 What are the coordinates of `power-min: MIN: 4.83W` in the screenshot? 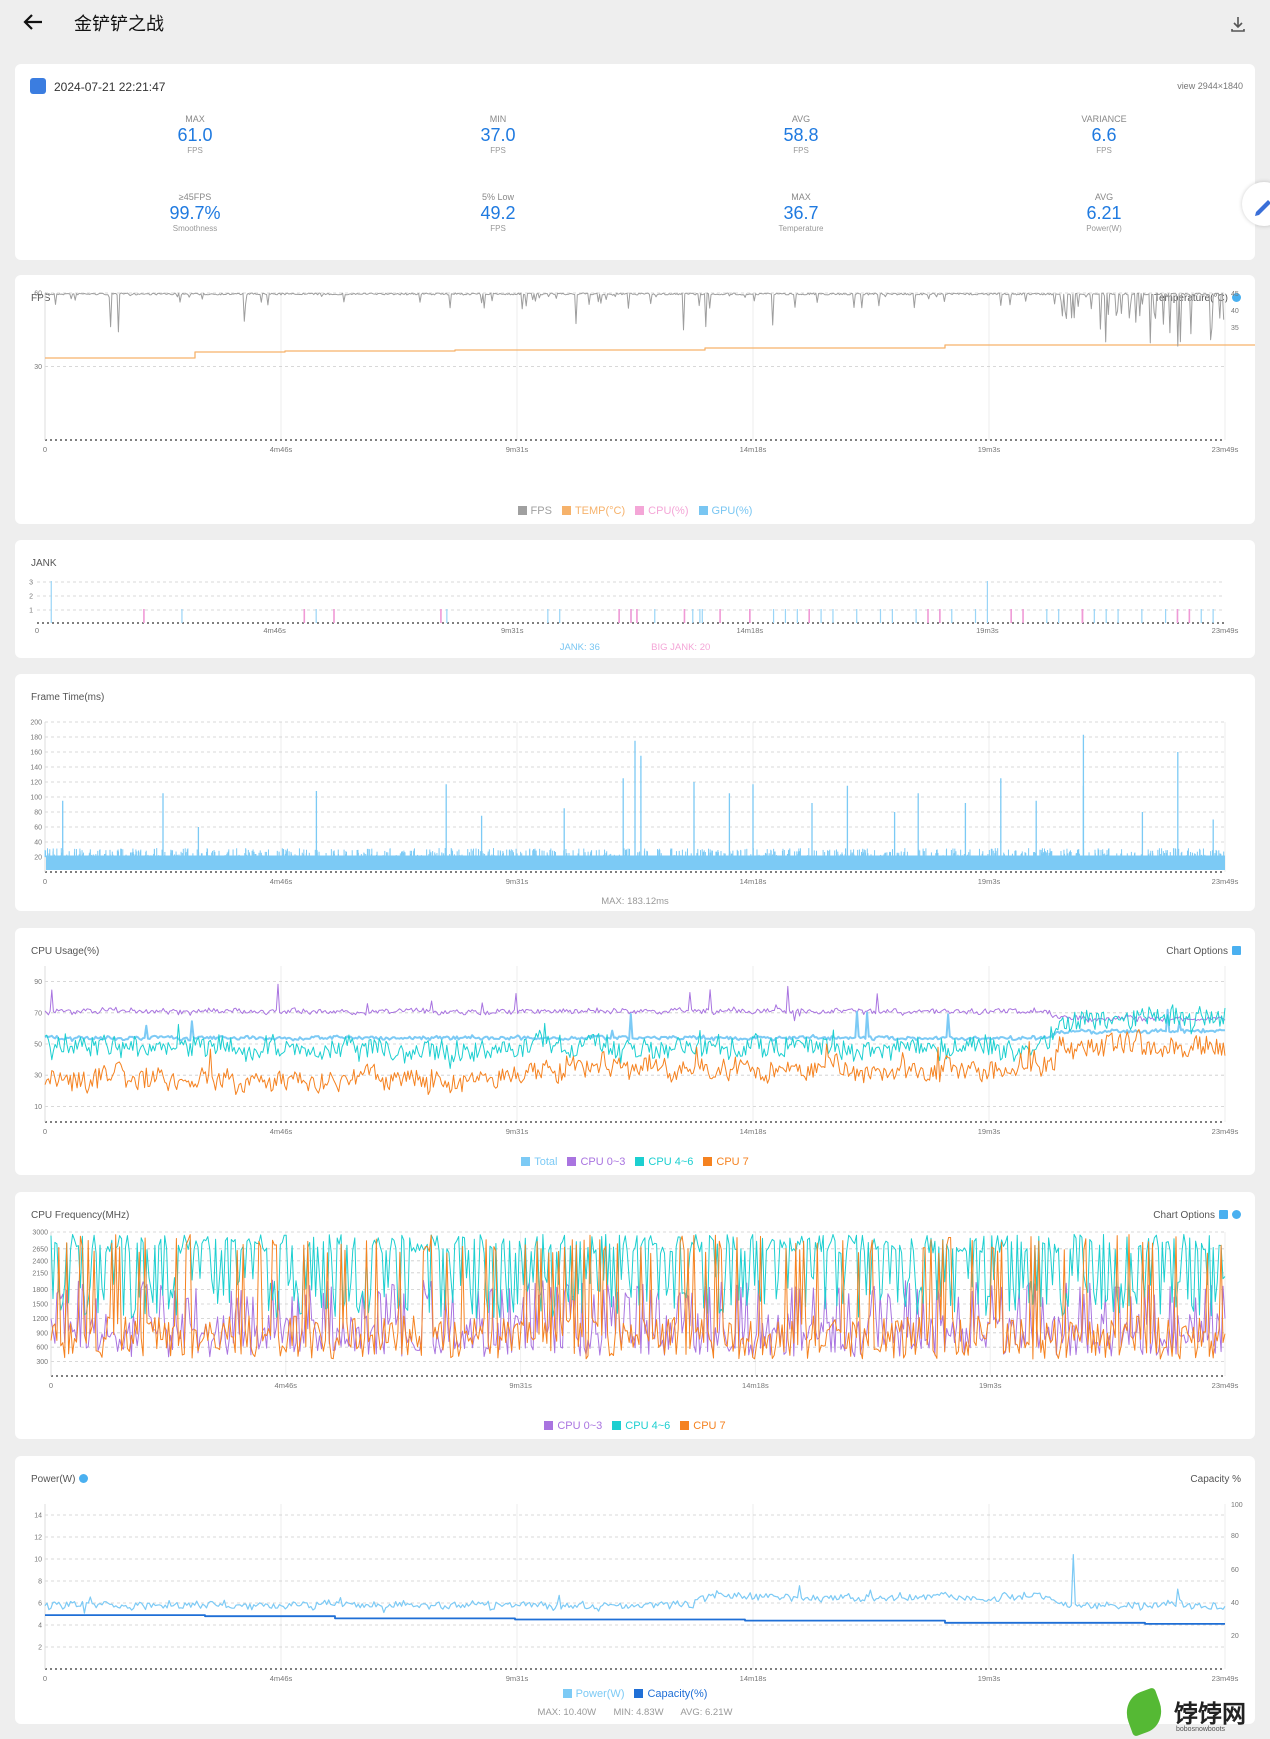 It's located at (638, 1712).